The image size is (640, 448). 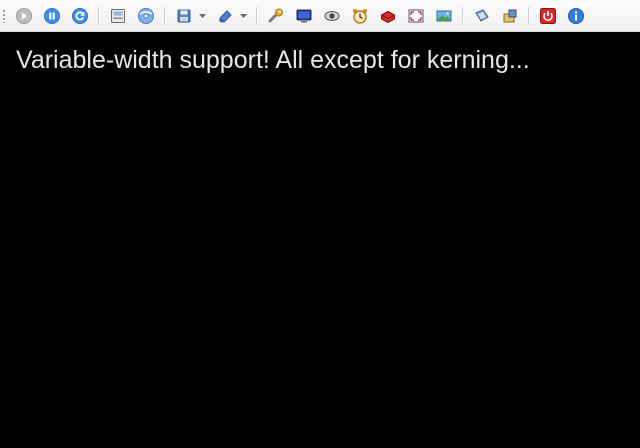 I want to click on load-state-icon, so click(x=225, y=16).